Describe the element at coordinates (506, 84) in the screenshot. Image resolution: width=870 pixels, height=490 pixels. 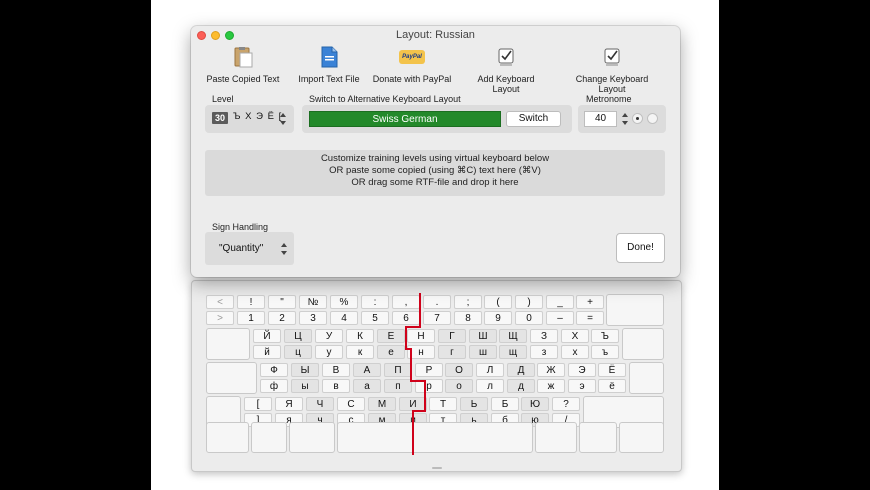
I see `toolbar-label: Add Keyboard Layout` at that location.